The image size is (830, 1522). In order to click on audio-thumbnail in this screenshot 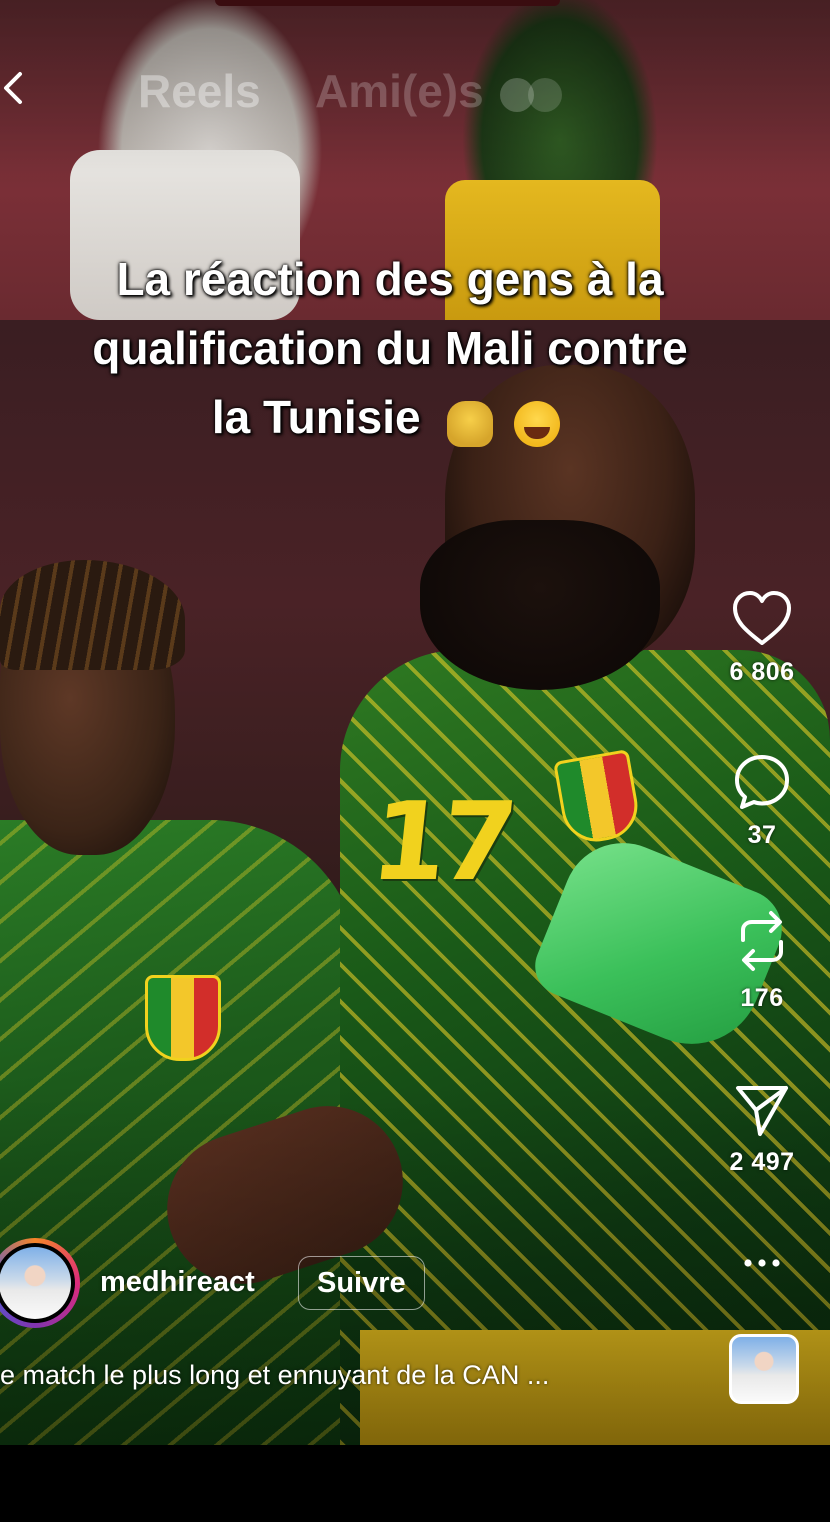, I will do `click(764, 1369)`.